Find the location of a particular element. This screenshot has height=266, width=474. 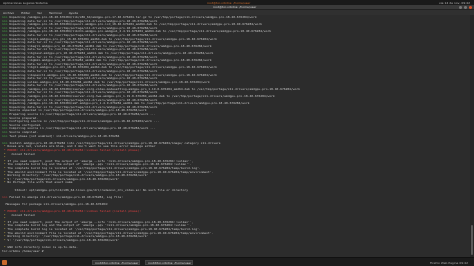

close-icon is located at coordinates (470, 7).